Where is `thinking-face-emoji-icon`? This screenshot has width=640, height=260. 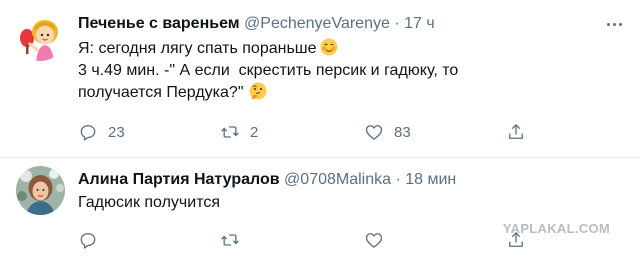
thinking-face-emoji-icon is located at coordinates (257, 91).